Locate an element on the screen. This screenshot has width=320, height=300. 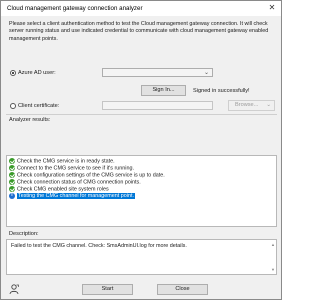
results-label: Analyzer results: is located at coordinates (30, 120).